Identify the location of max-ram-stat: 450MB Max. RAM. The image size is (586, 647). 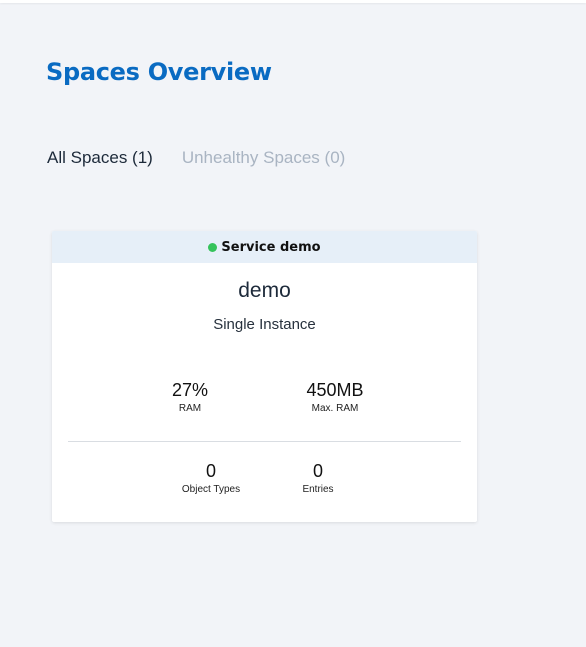
(335, 397).